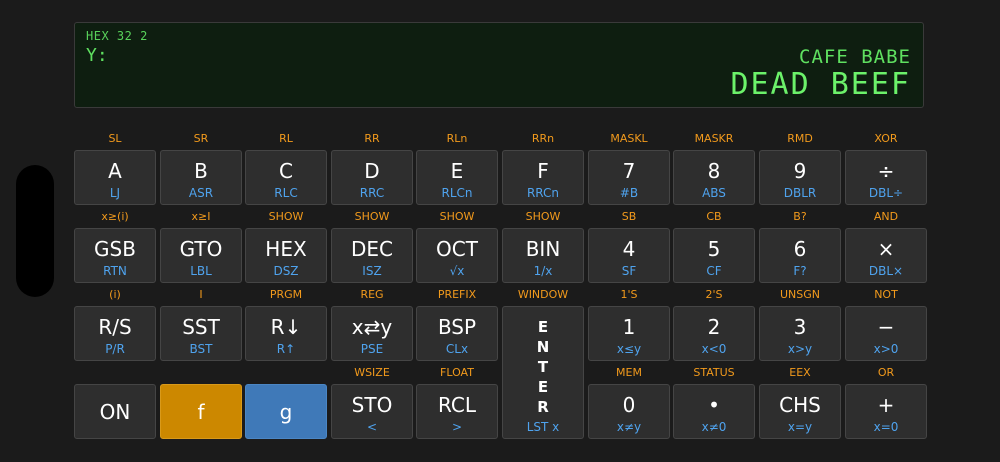 Image resolution: width=1000 pixels, height=462 pixels. Describe the element at coordinates (629, 411) in the screenshot. I see `key-0-button: 0 x≠y` at that location.